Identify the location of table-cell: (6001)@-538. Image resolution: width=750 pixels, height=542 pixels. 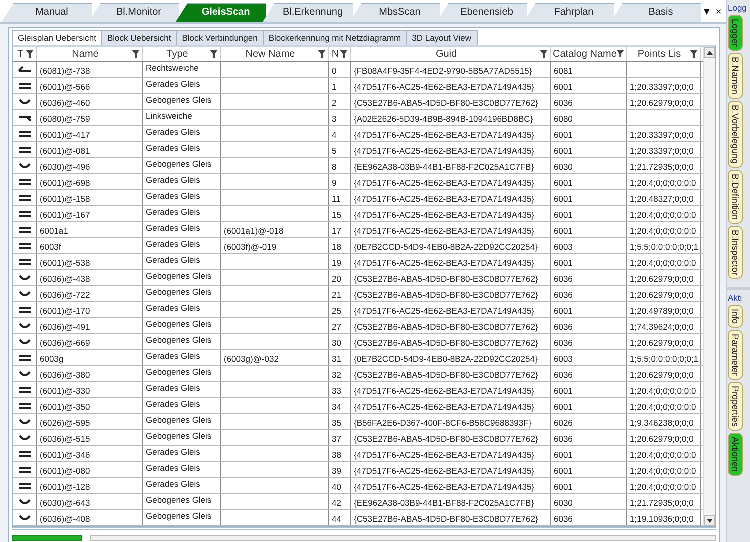
(90, 261).